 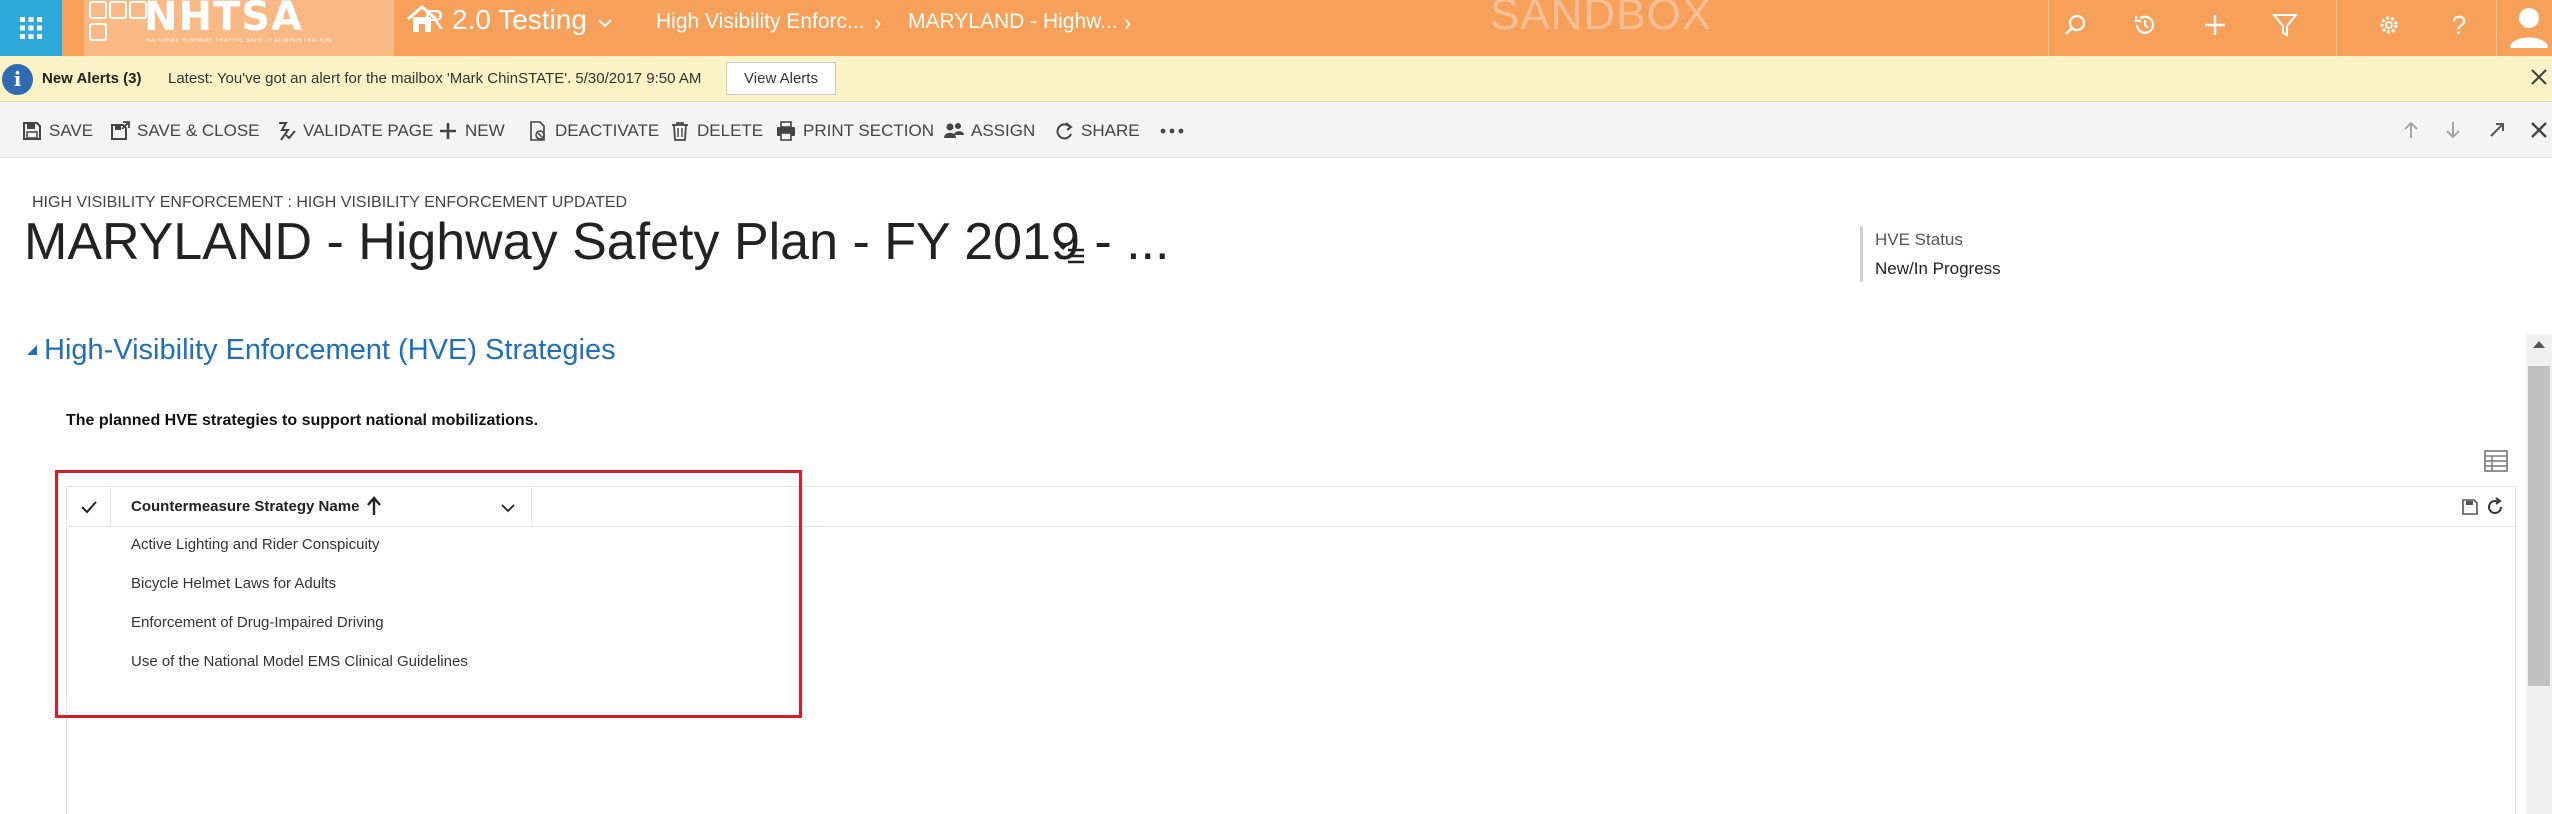 What do you see at coordinates (730, 130) in the screenshot?
I see `delete-label: DELETE` at bounding box center [730, 130].